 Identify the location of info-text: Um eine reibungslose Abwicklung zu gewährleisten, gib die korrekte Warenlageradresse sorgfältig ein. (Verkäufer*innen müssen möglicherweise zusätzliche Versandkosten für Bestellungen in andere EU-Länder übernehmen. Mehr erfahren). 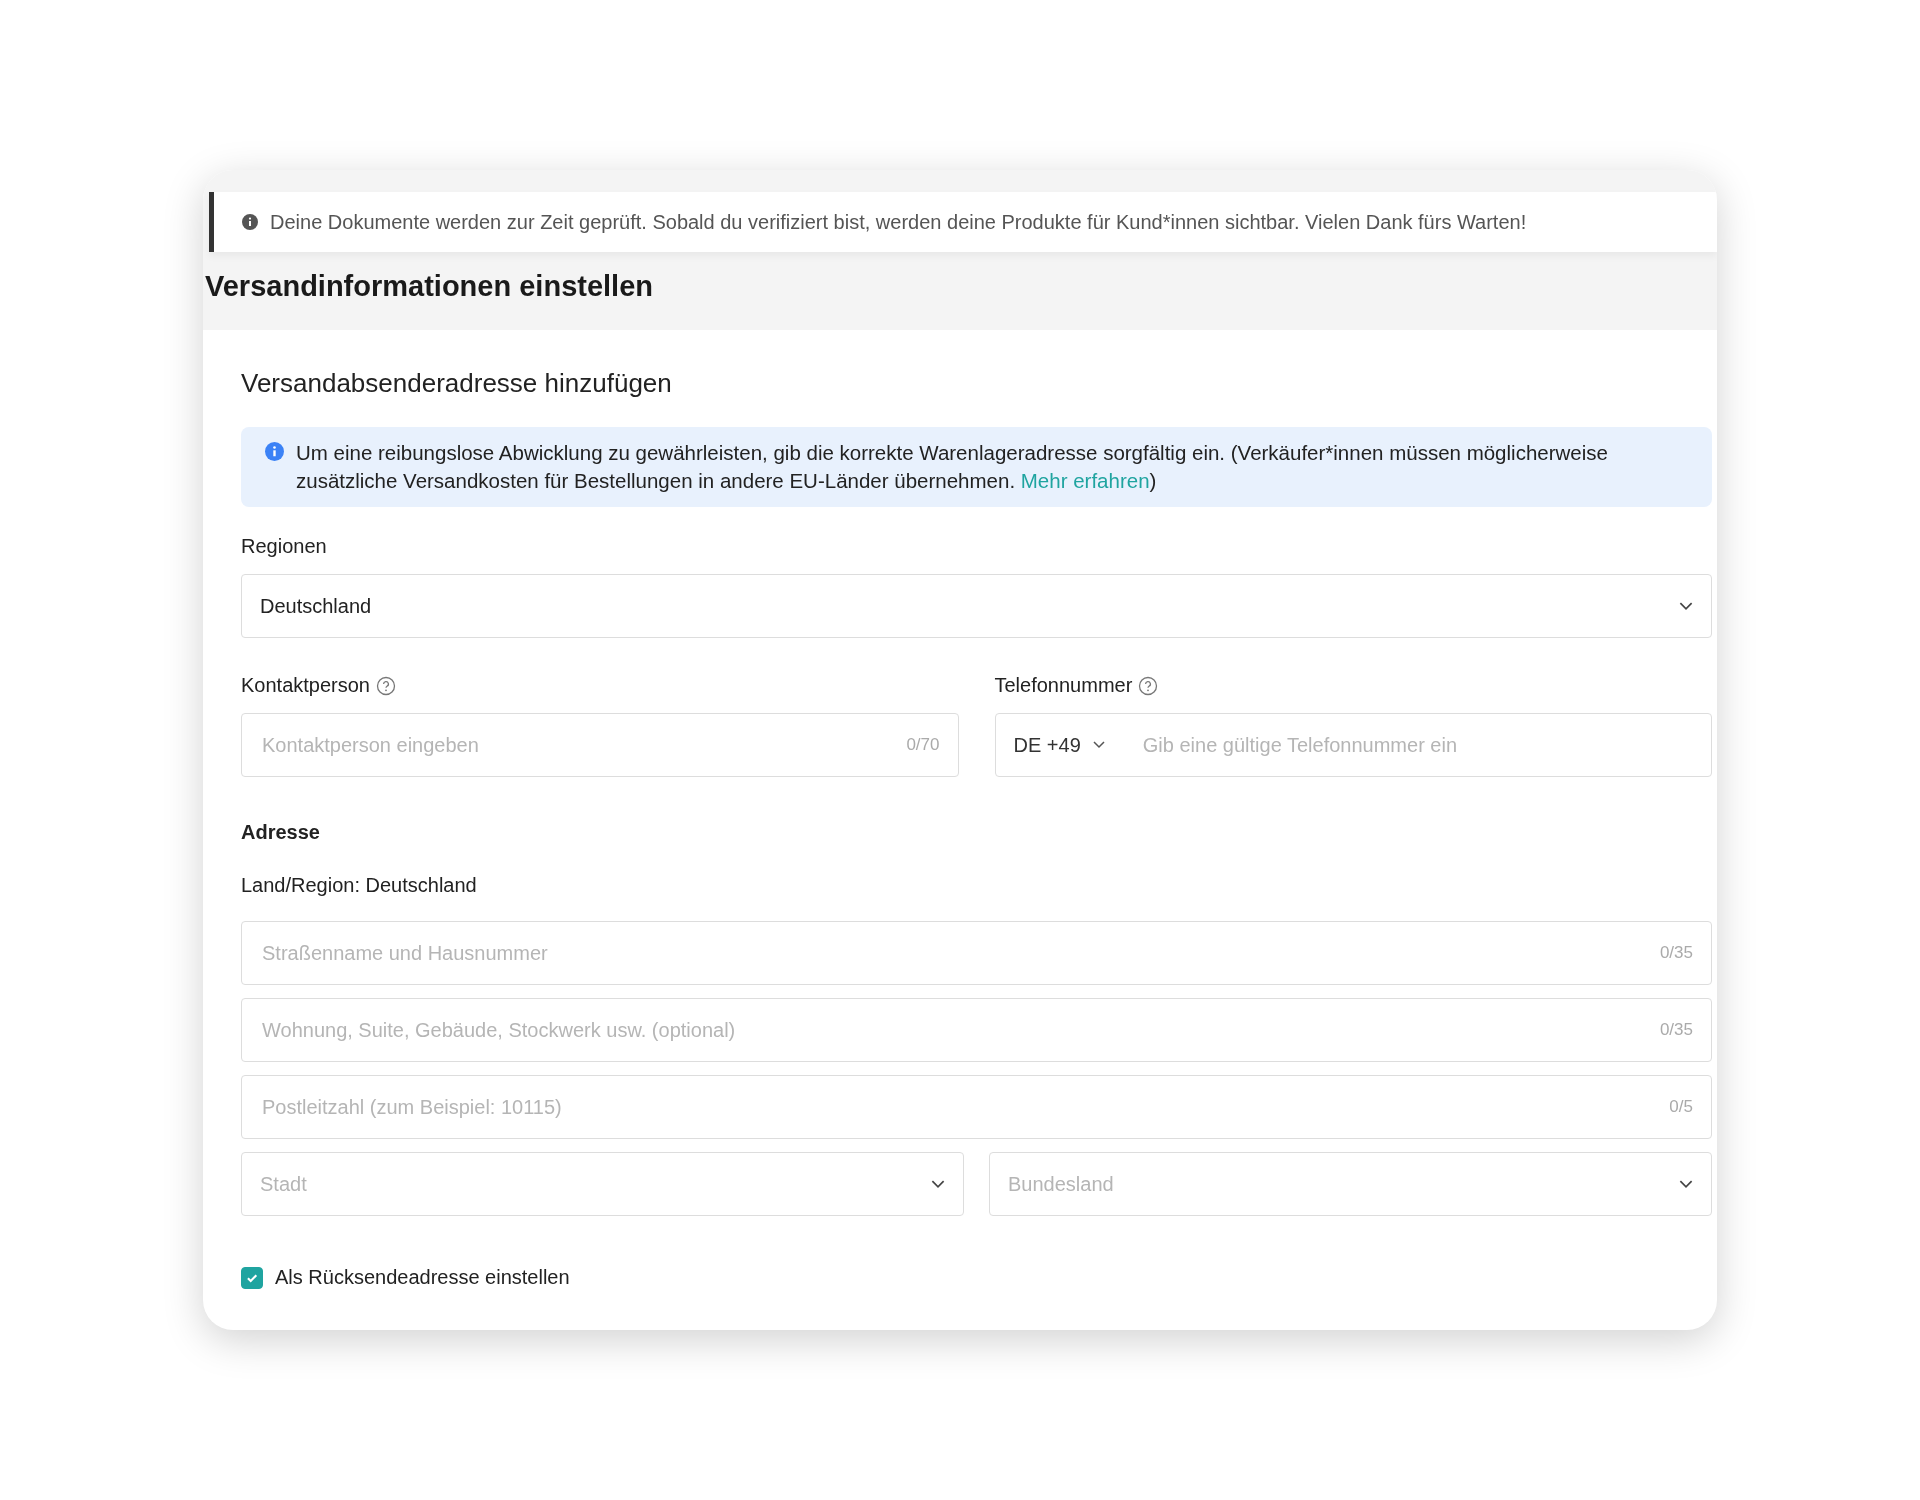
(952, 467).